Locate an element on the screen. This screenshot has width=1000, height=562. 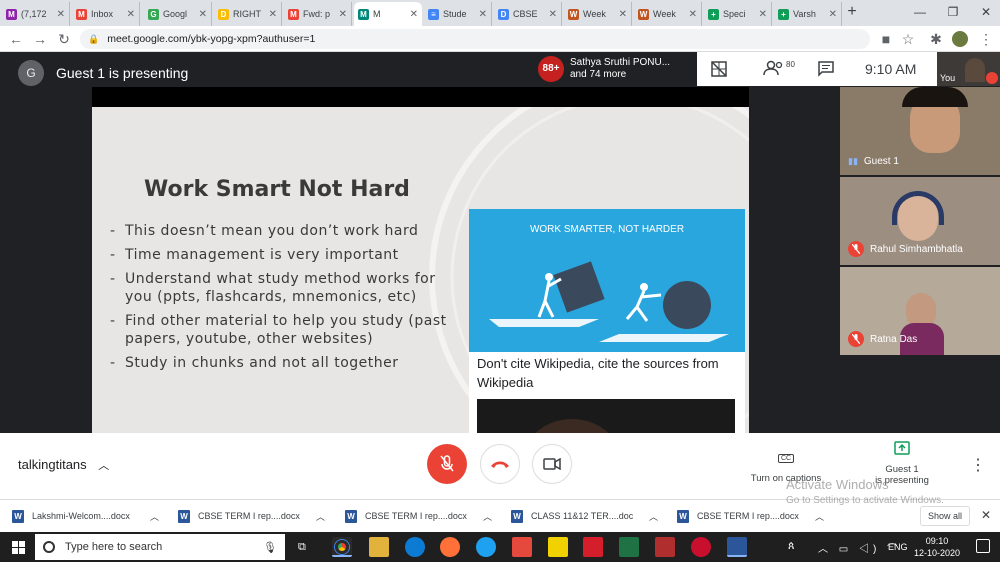
task-view-icon: ⧉ is located at coordinates (302, 547).